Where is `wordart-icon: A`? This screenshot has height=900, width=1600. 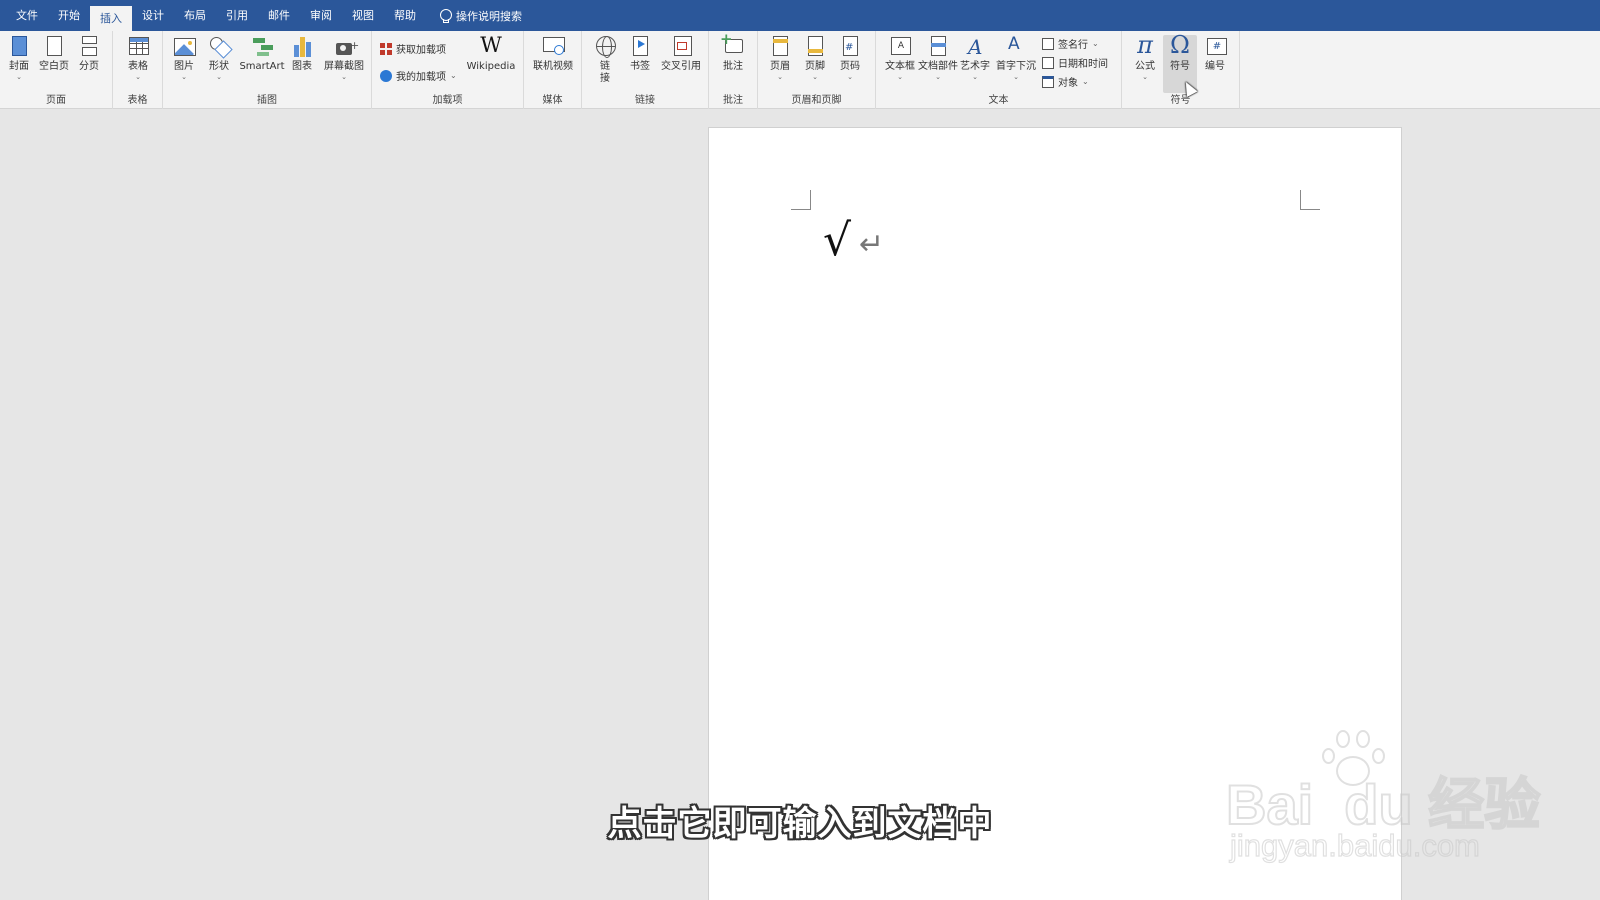
wordart-icon: A is located at coordinates (975, 47).